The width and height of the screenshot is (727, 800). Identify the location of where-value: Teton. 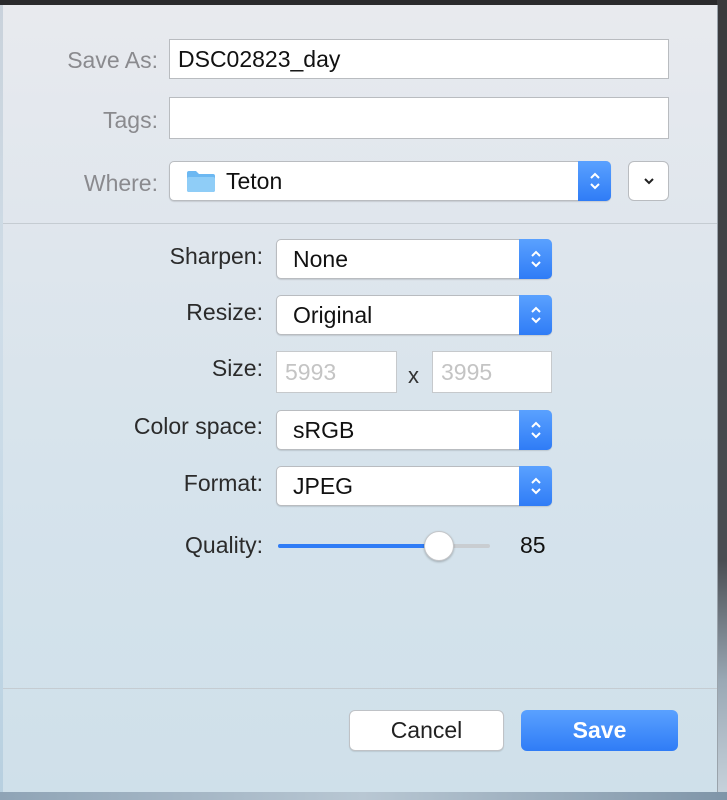
(254, 180).